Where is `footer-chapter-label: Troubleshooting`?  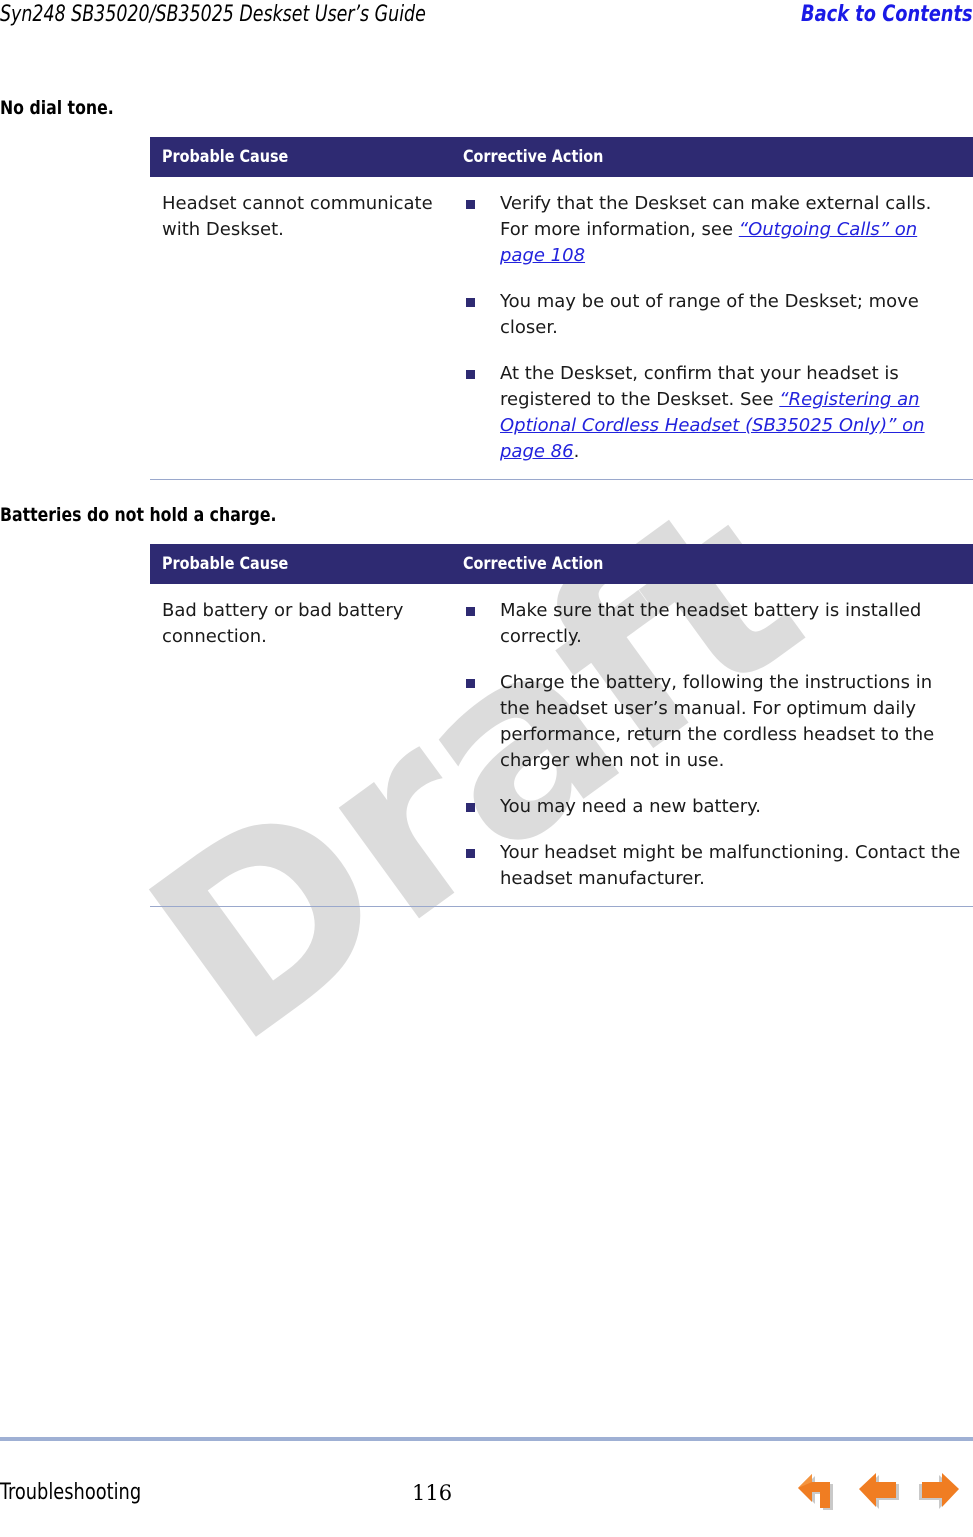
footer-chapter-label: Troubleshooting is located at coordinates (71, 1492).